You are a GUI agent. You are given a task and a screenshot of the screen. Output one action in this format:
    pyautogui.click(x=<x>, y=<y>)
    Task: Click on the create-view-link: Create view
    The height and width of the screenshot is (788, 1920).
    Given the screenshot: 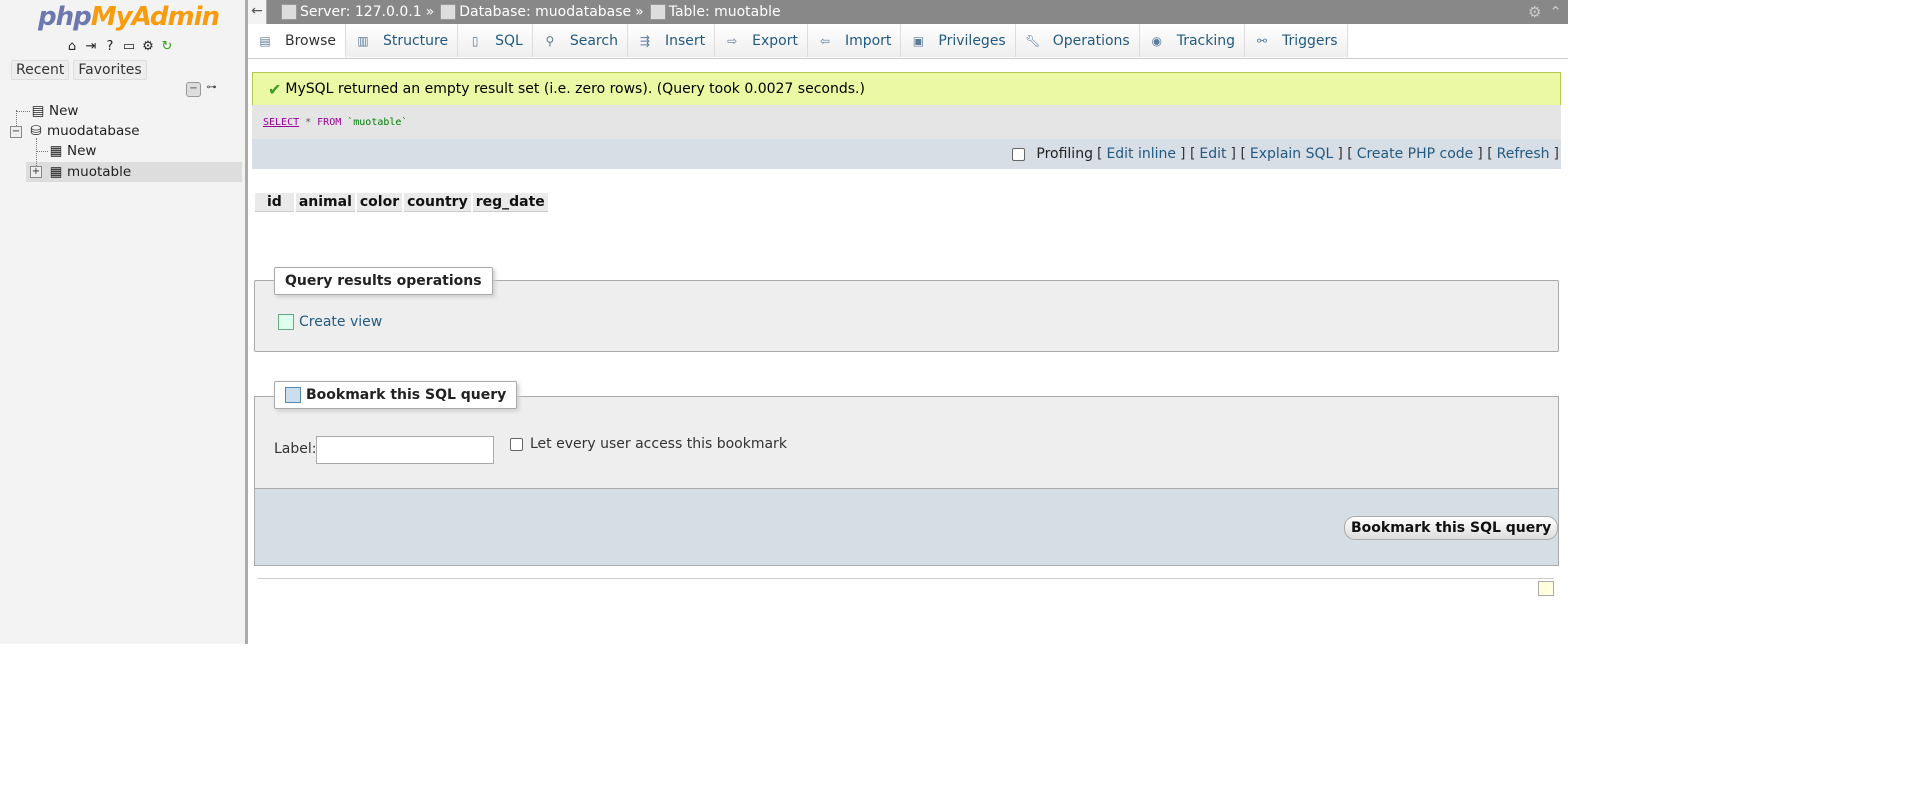 What is the action you would take?
    pyautogui.click(x=330, y=322)
    